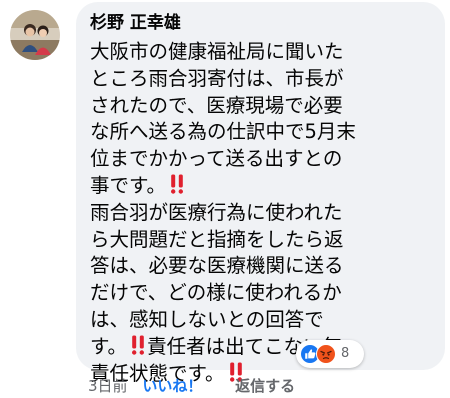 The width and height of the screenshot is (450, 398). I want to click on comment-line: 雨合羽が医療行為に使われた, so click(223, 213).